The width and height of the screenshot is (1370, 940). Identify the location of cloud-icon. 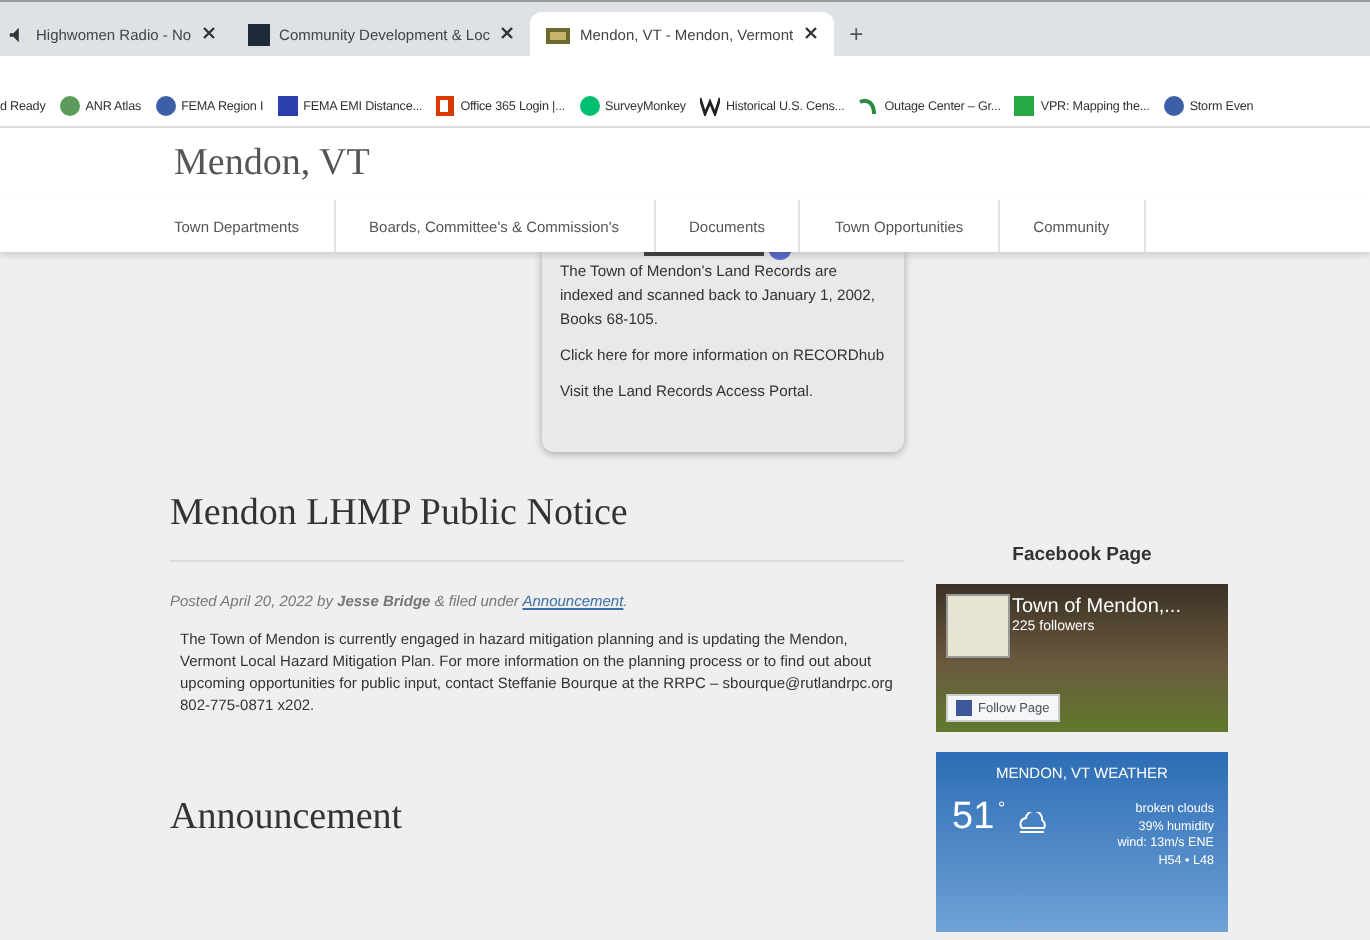
(1034, 824).